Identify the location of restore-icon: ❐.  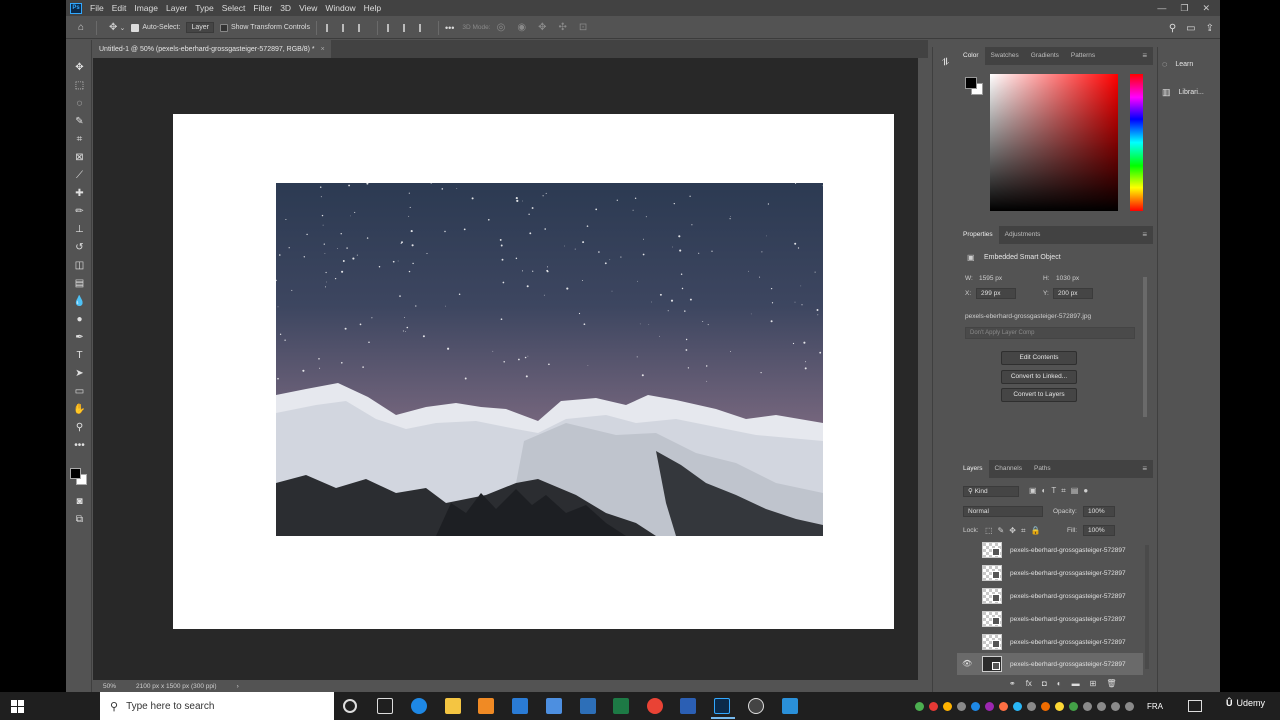
(1184, 8).